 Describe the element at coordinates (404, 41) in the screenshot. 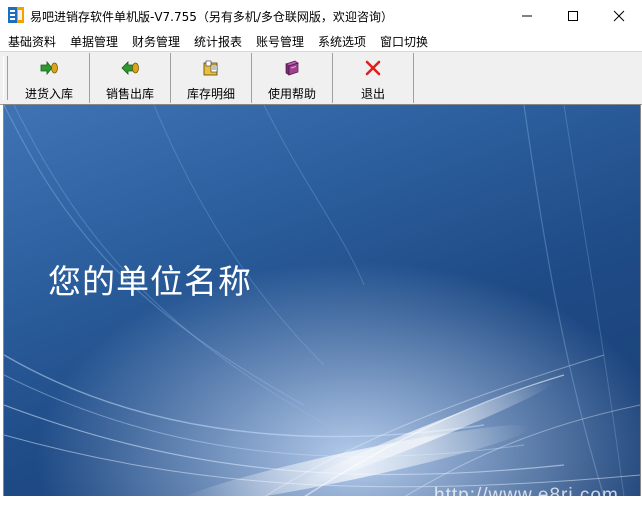

I see `menu-window-switch: 窗口切换` at that location.